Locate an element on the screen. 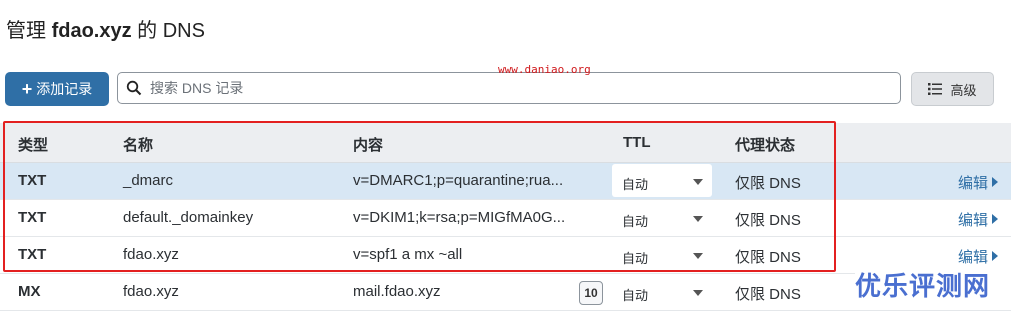 The image size is (1017, 311). header-proxy-status: 代理状态 is located at coordinates (765, 145).